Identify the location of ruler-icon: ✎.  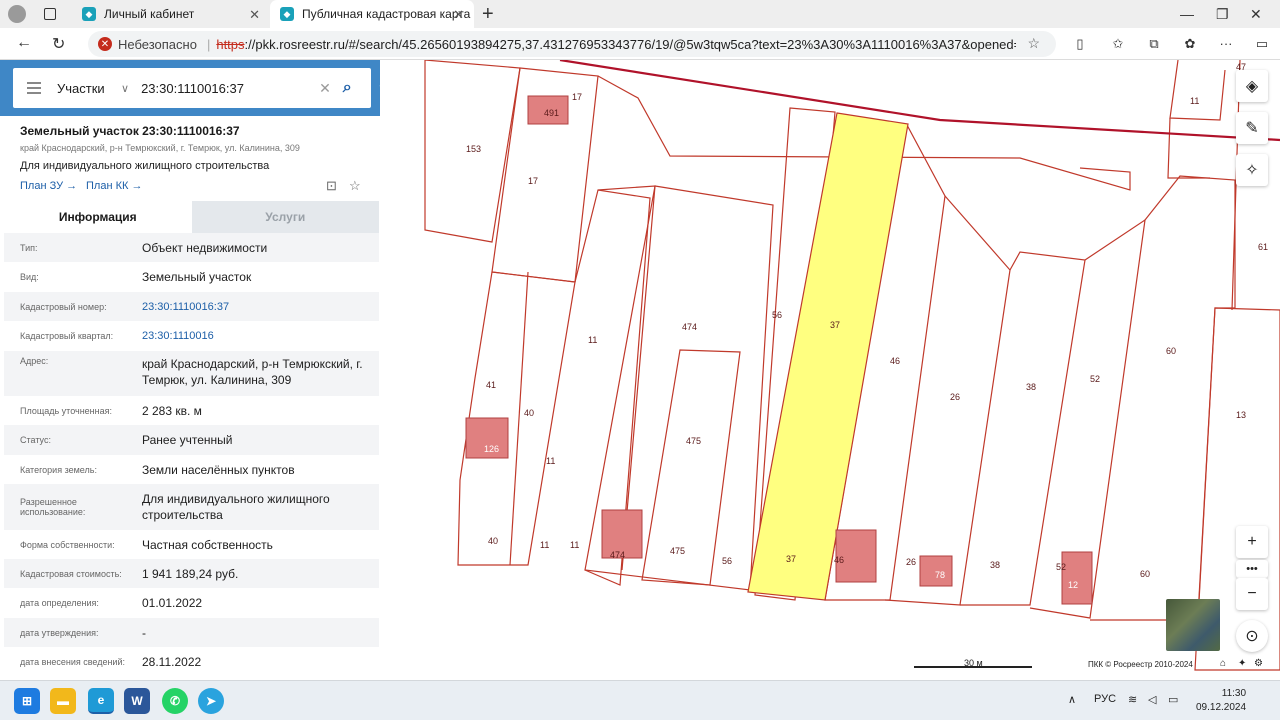
(1252, 128).